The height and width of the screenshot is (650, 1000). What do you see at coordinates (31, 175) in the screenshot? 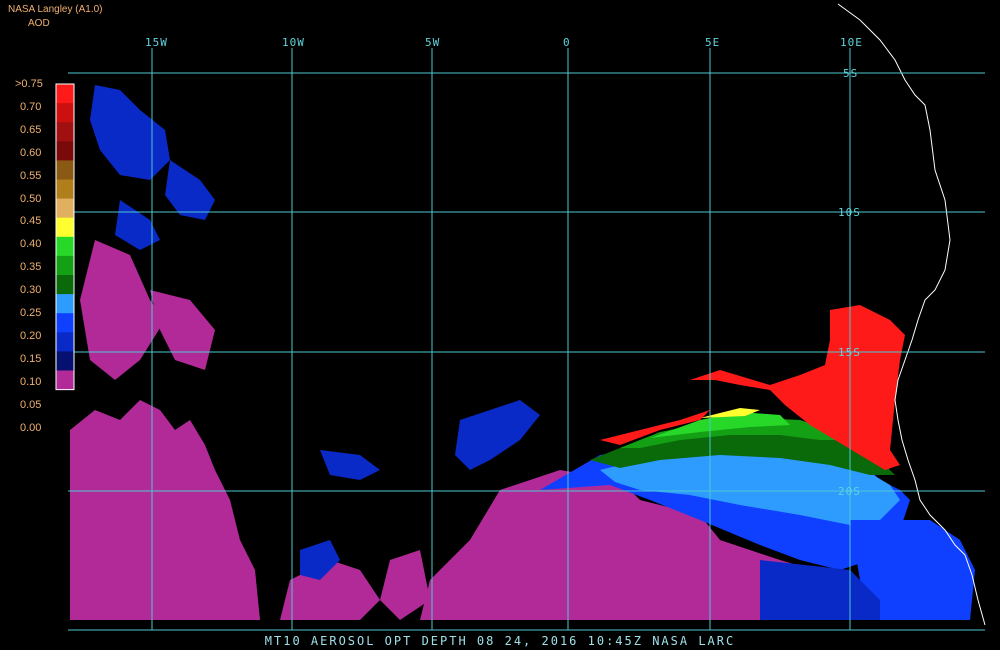
I see `legend-label: 0.55` at bounding box center [31, 175].